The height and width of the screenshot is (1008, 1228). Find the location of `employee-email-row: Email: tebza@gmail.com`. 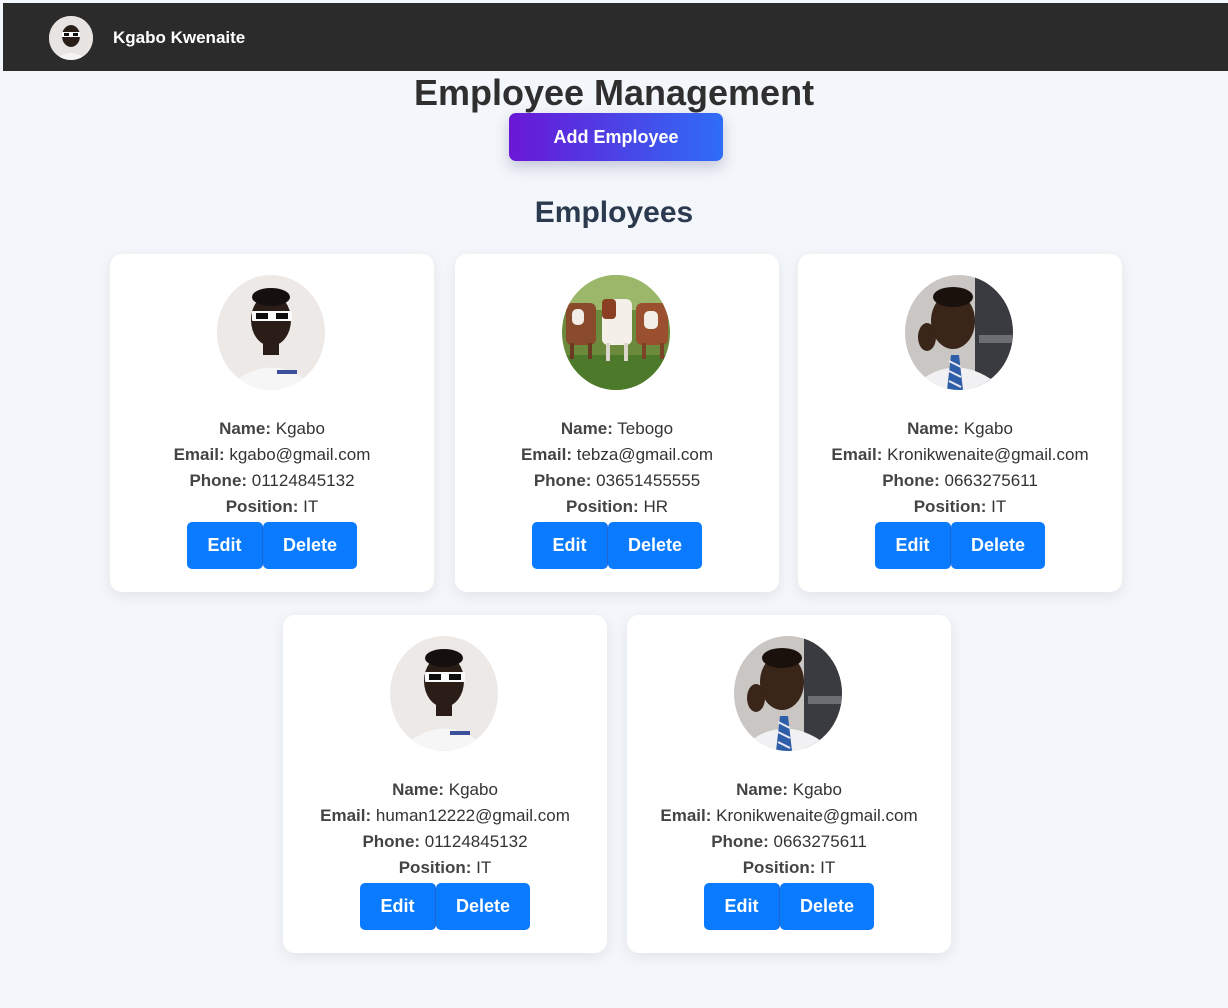

employee-email-row: Email: tebza@gmail.com is located at coordinates (617, 455).